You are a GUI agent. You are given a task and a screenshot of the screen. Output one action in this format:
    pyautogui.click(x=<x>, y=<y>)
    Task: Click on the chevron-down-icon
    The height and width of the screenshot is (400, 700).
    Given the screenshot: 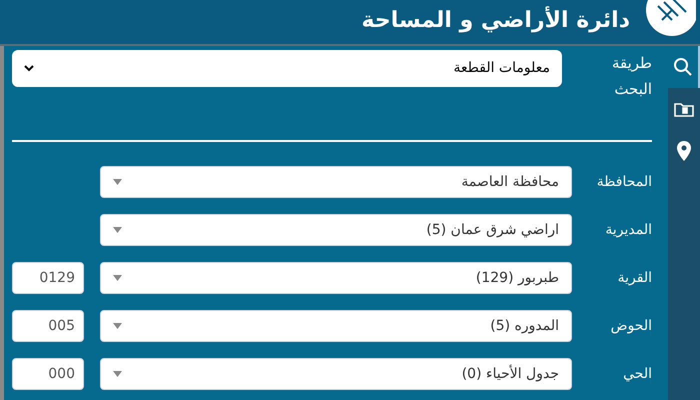 What is the action you would take?
    pyautogui.click(x=29, y=68)
    